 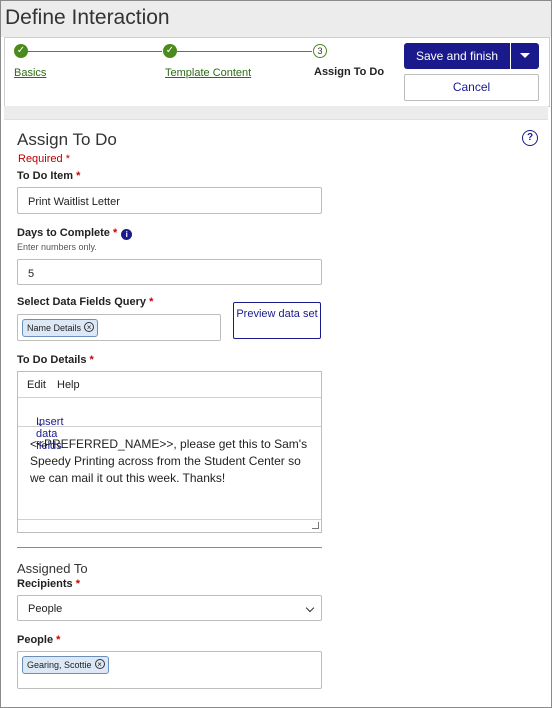 I want to click on recipients-select: People, so click(x=169, y=608).